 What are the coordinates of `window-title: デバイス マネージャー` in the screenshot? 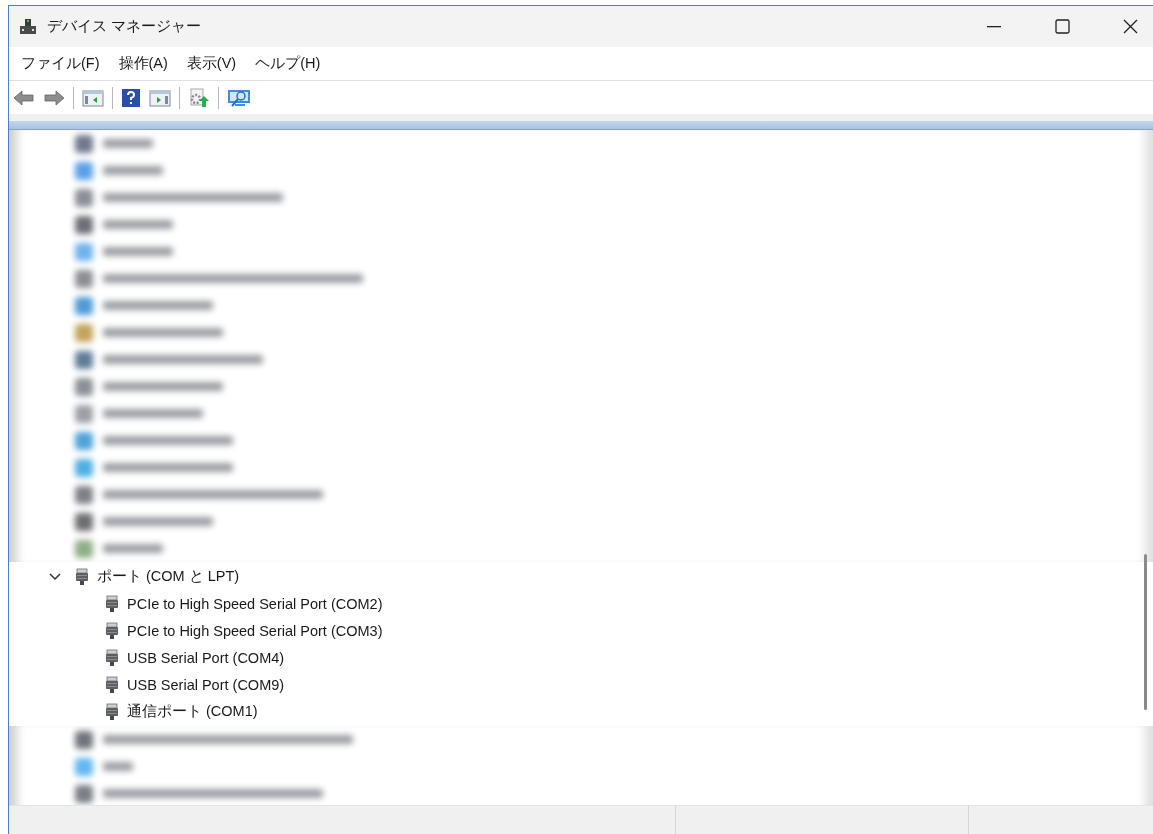 It's located at (124, 26).